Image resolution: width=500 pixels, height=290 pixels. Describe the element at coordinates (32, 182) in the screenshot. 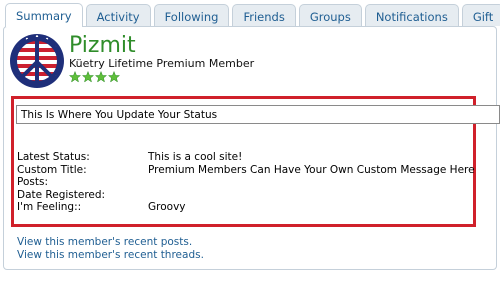

I see `detail-label: Posts:` at that location.